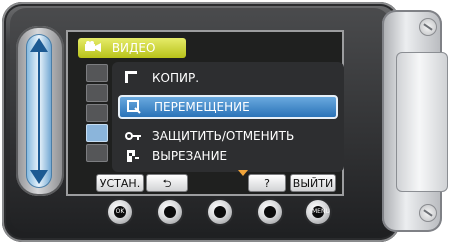 The width and height of the screenshot is (451, 245). Describe the element at coordinates (39, 111) in the screenshot. I see `slider-line` at that location.